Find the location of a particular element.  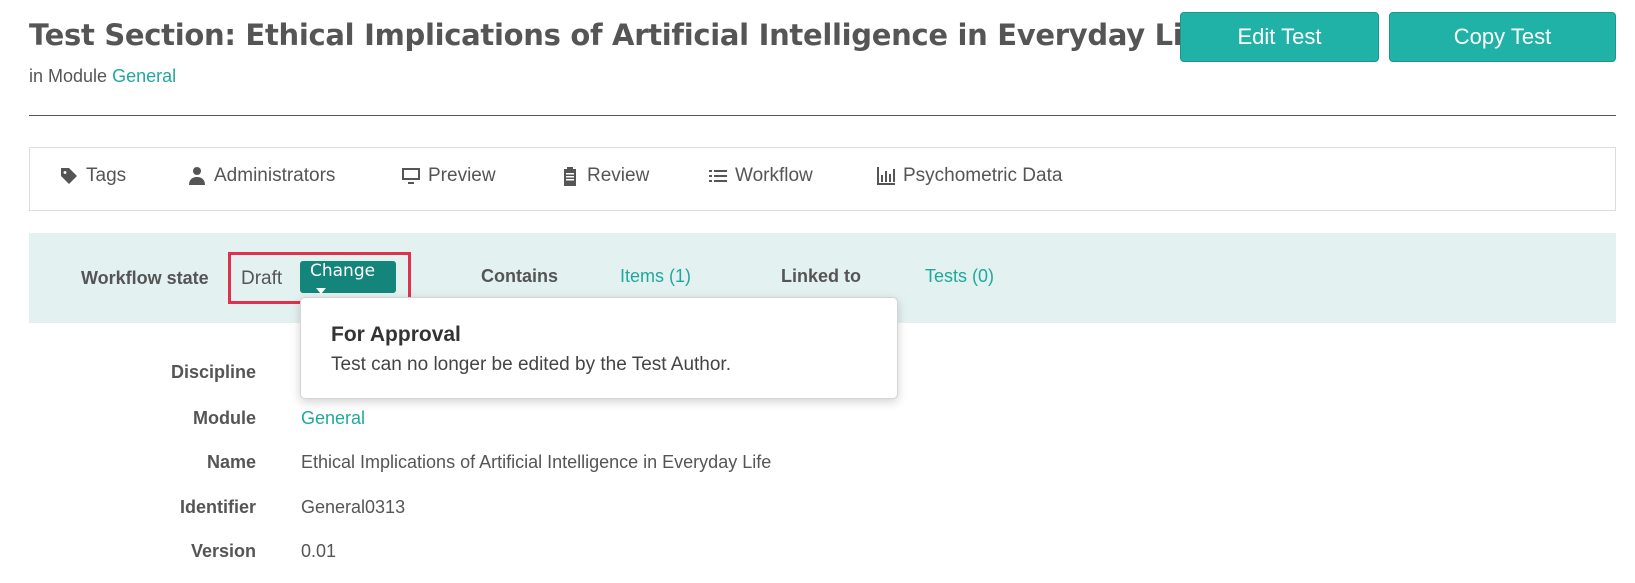

tab-review: Review is located at coordinates (604, 176).